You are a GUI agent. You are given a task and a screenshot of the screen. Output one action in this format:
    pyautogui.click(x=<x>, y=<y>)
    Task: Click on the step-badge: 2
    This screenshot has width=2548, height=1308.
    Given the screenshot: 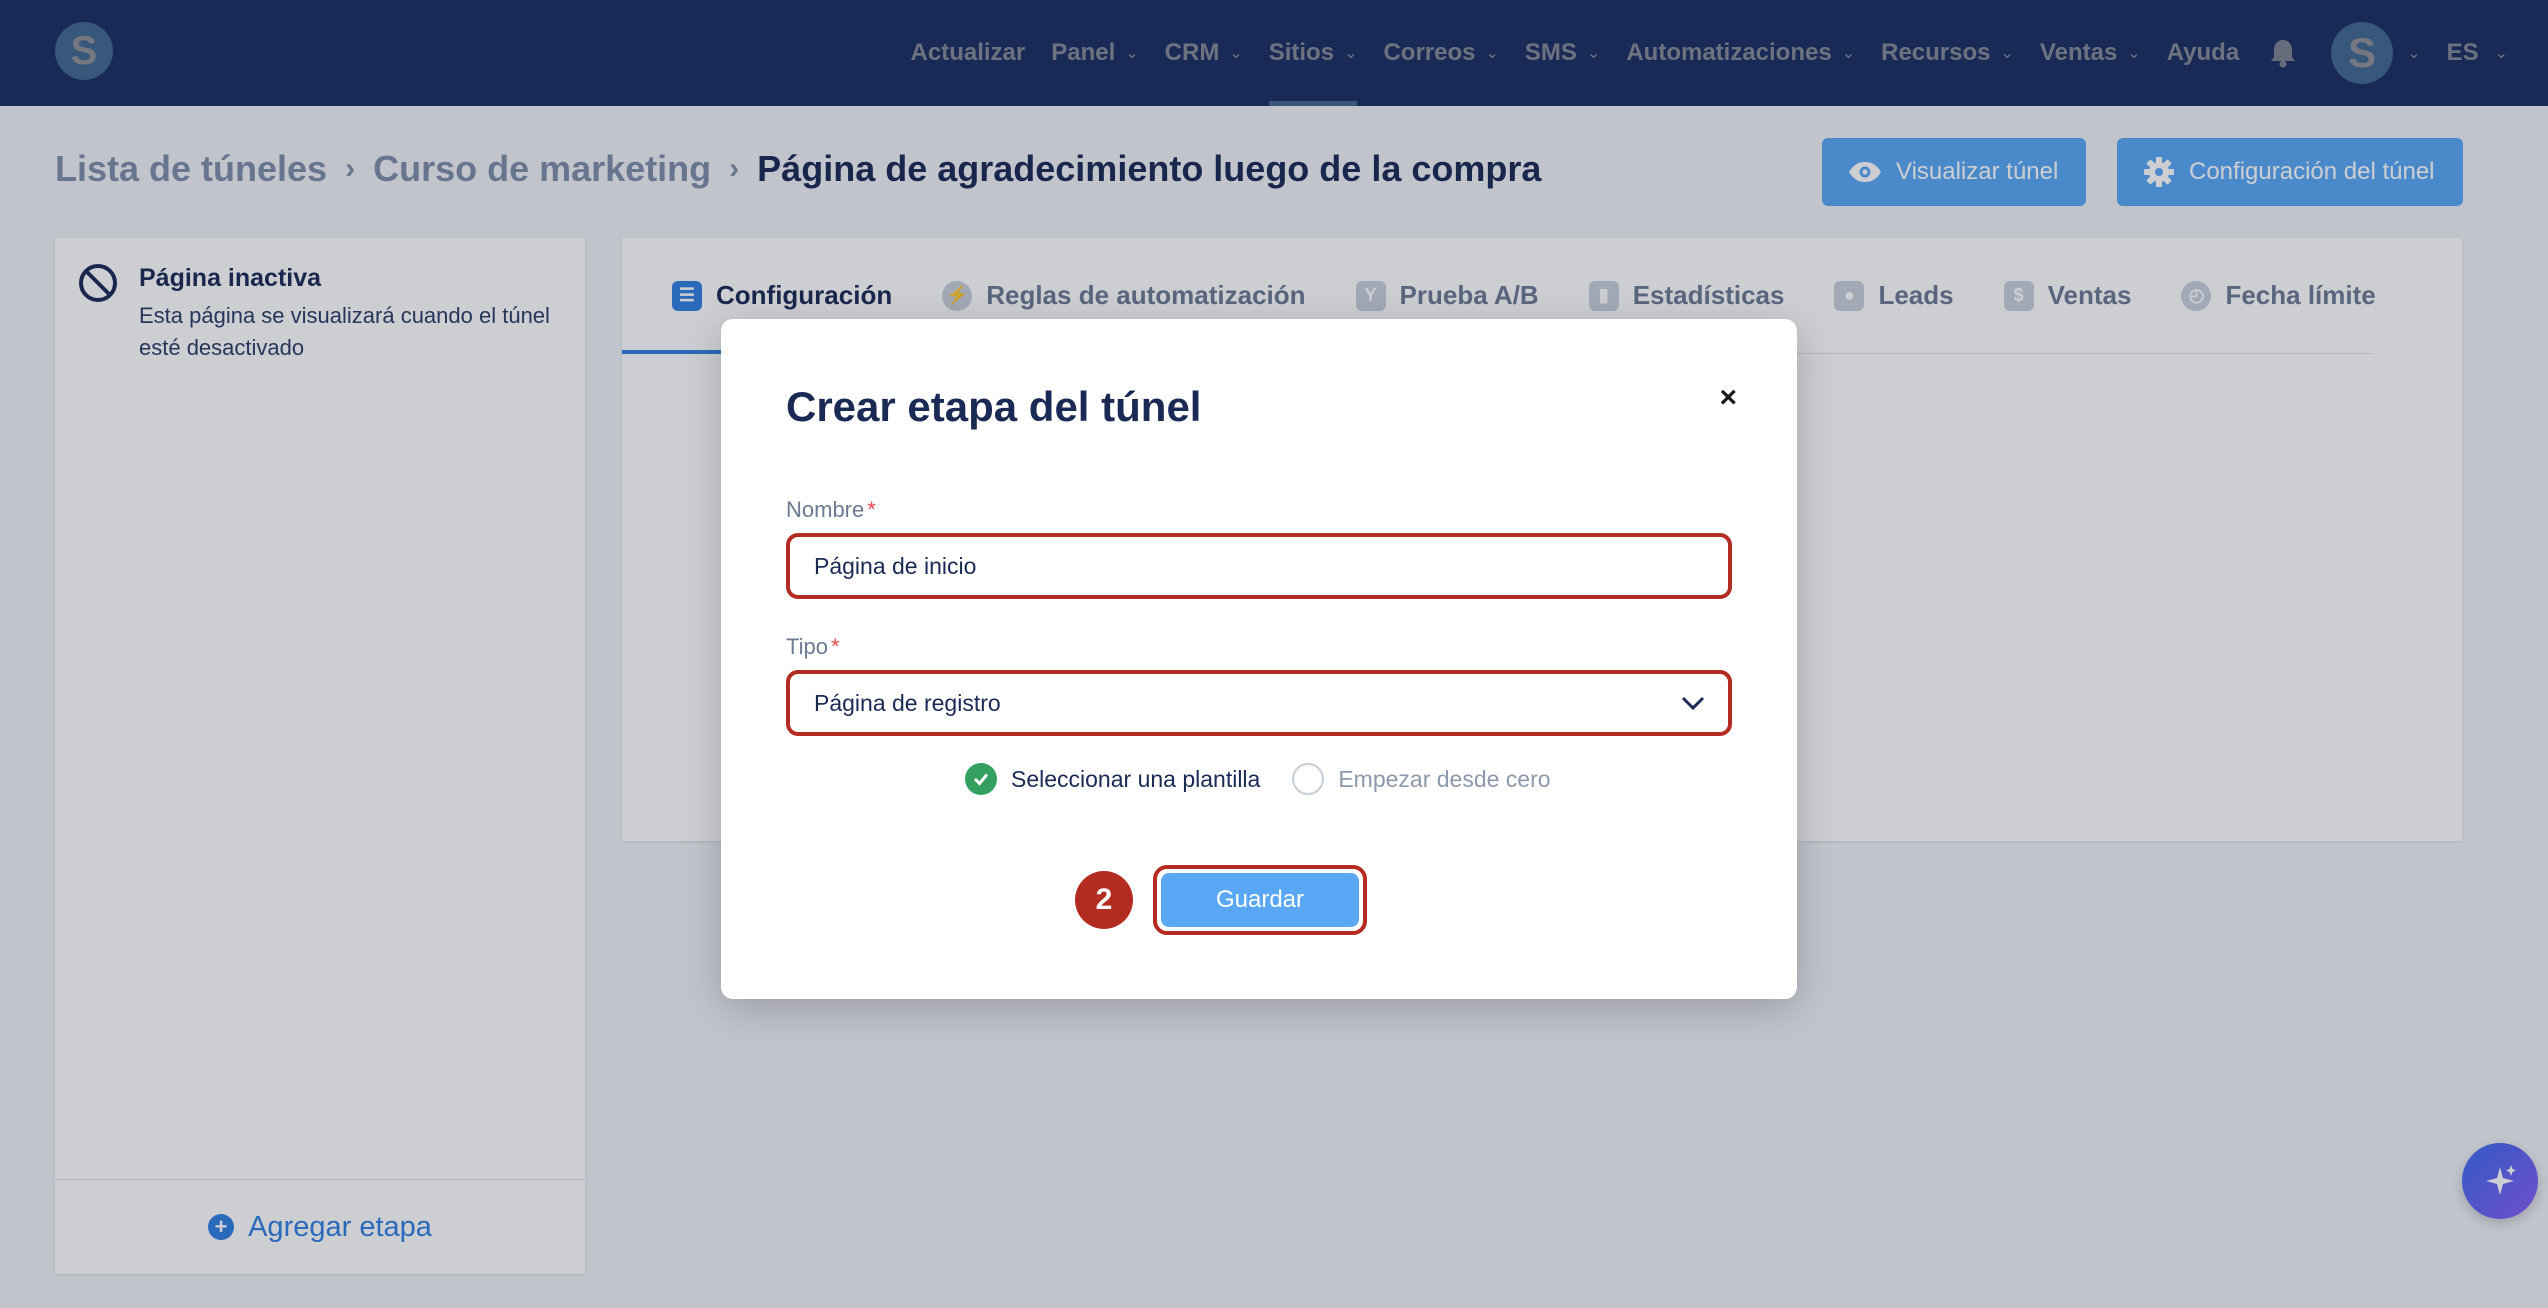 What is the action you would take?
    pyautogui.click(x=1104, y=900)
    